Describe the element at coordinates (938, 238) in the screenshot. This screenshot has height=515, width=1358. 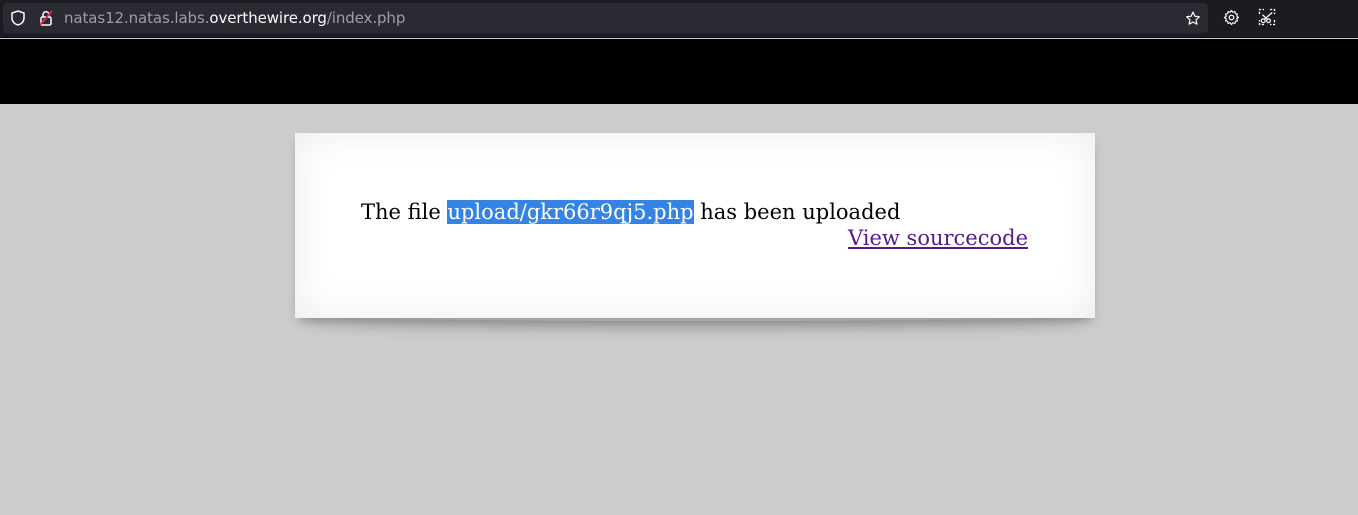
I see `view-sourcecode-link: View sourcecode` at that location.